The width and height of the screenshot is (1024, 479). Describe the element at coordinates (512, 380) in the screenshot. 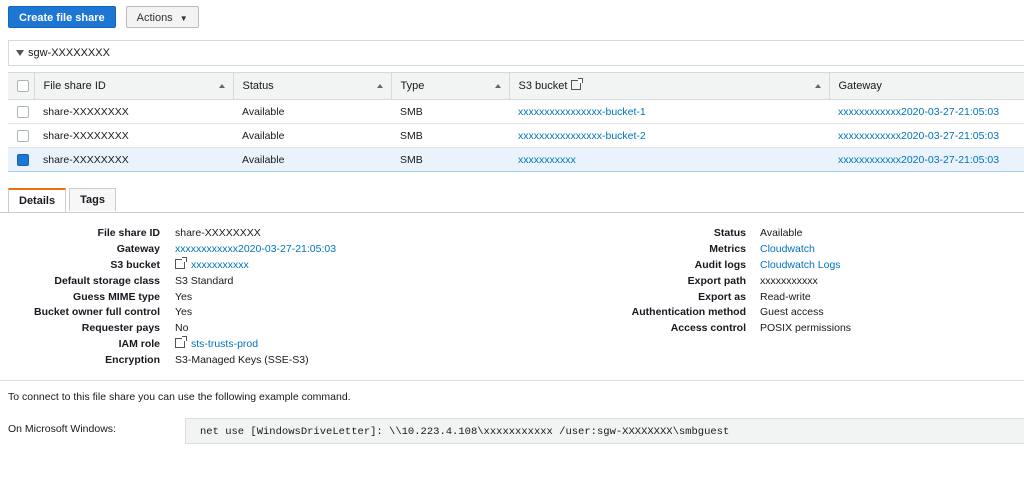

I see `section-divider` at that location.